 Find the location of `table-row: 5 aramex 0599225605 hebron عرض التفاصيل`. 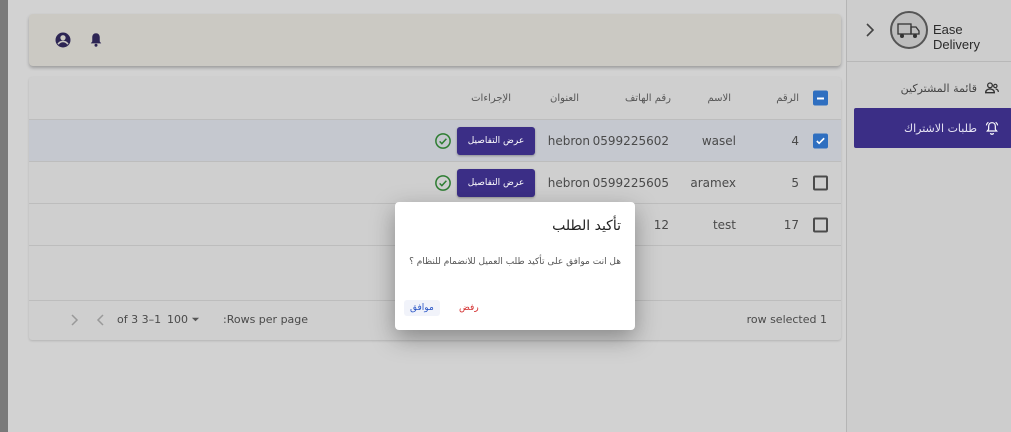

table-row: 5 aramex 0599225605 hebron عرض التفاصيل is located at coordinates (435, 183).